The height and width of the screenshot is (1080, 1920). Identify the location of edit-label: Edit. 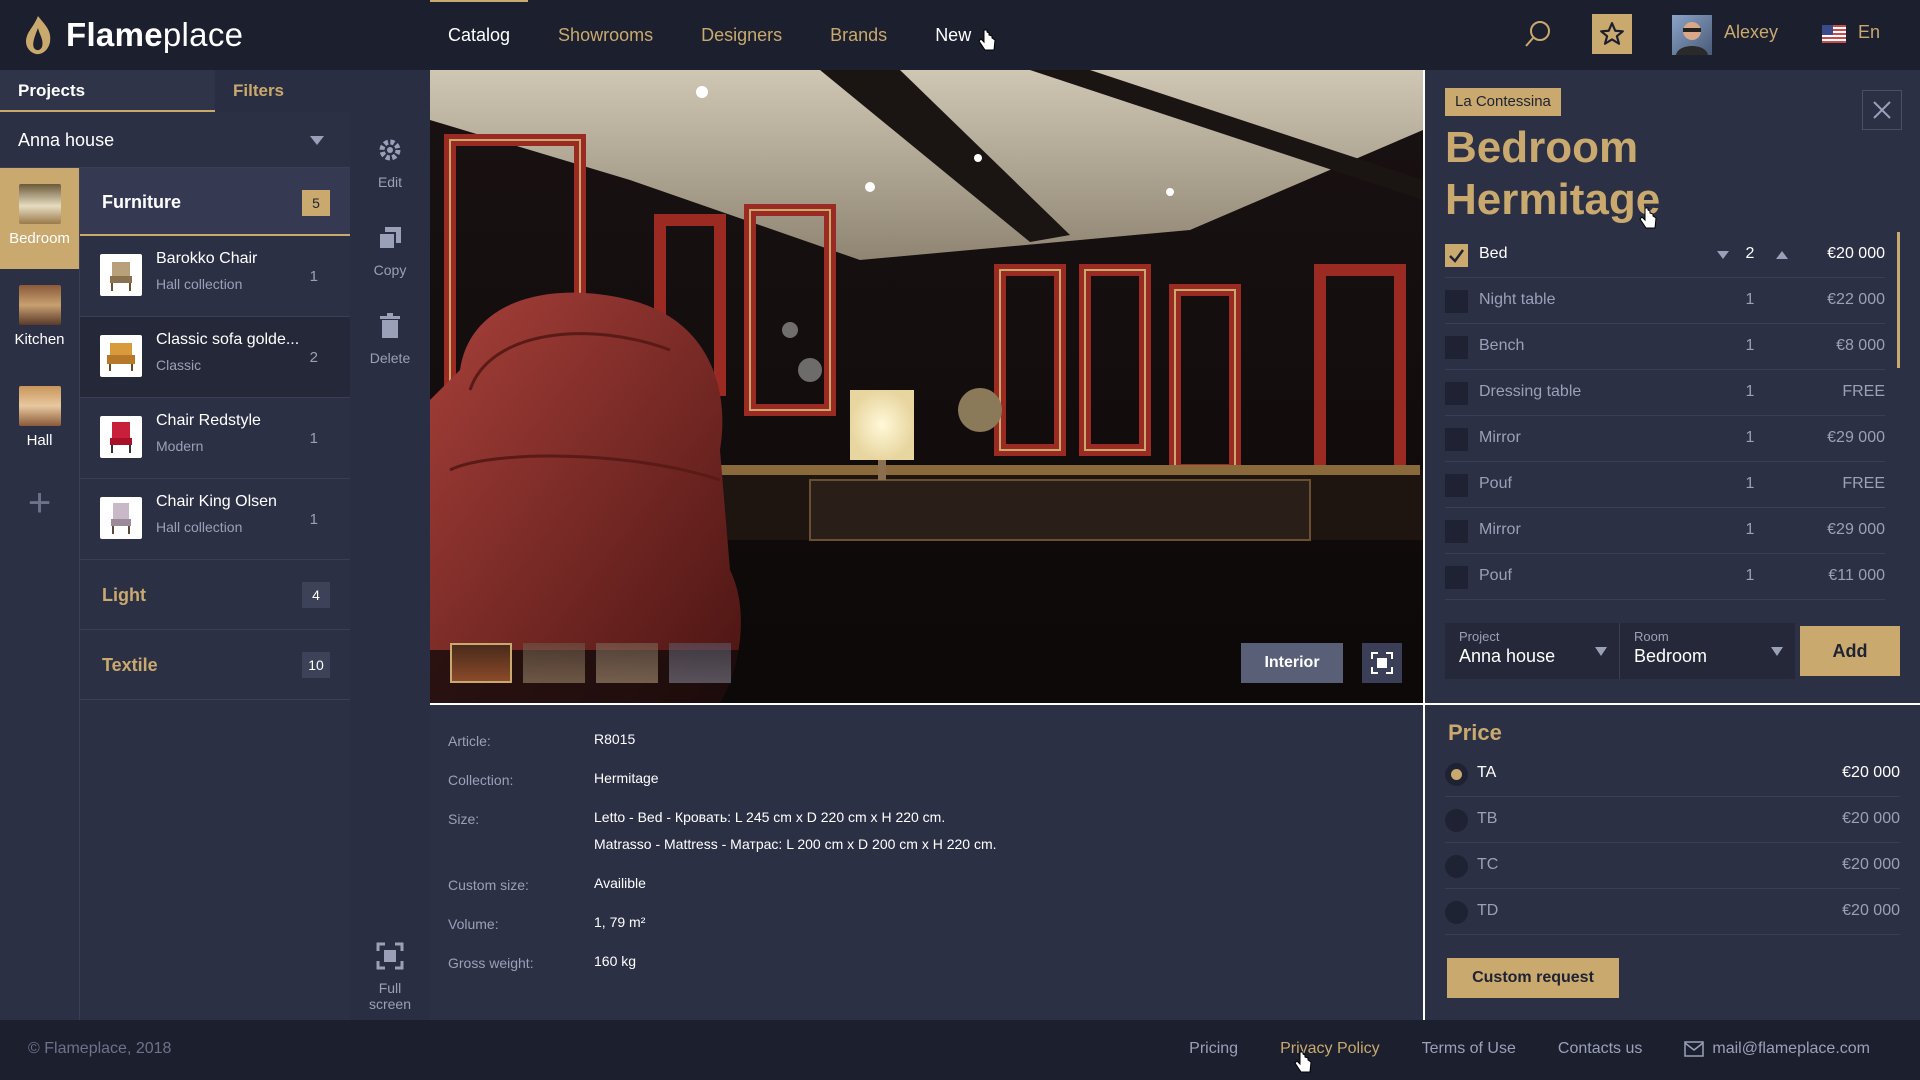
(390, 182).